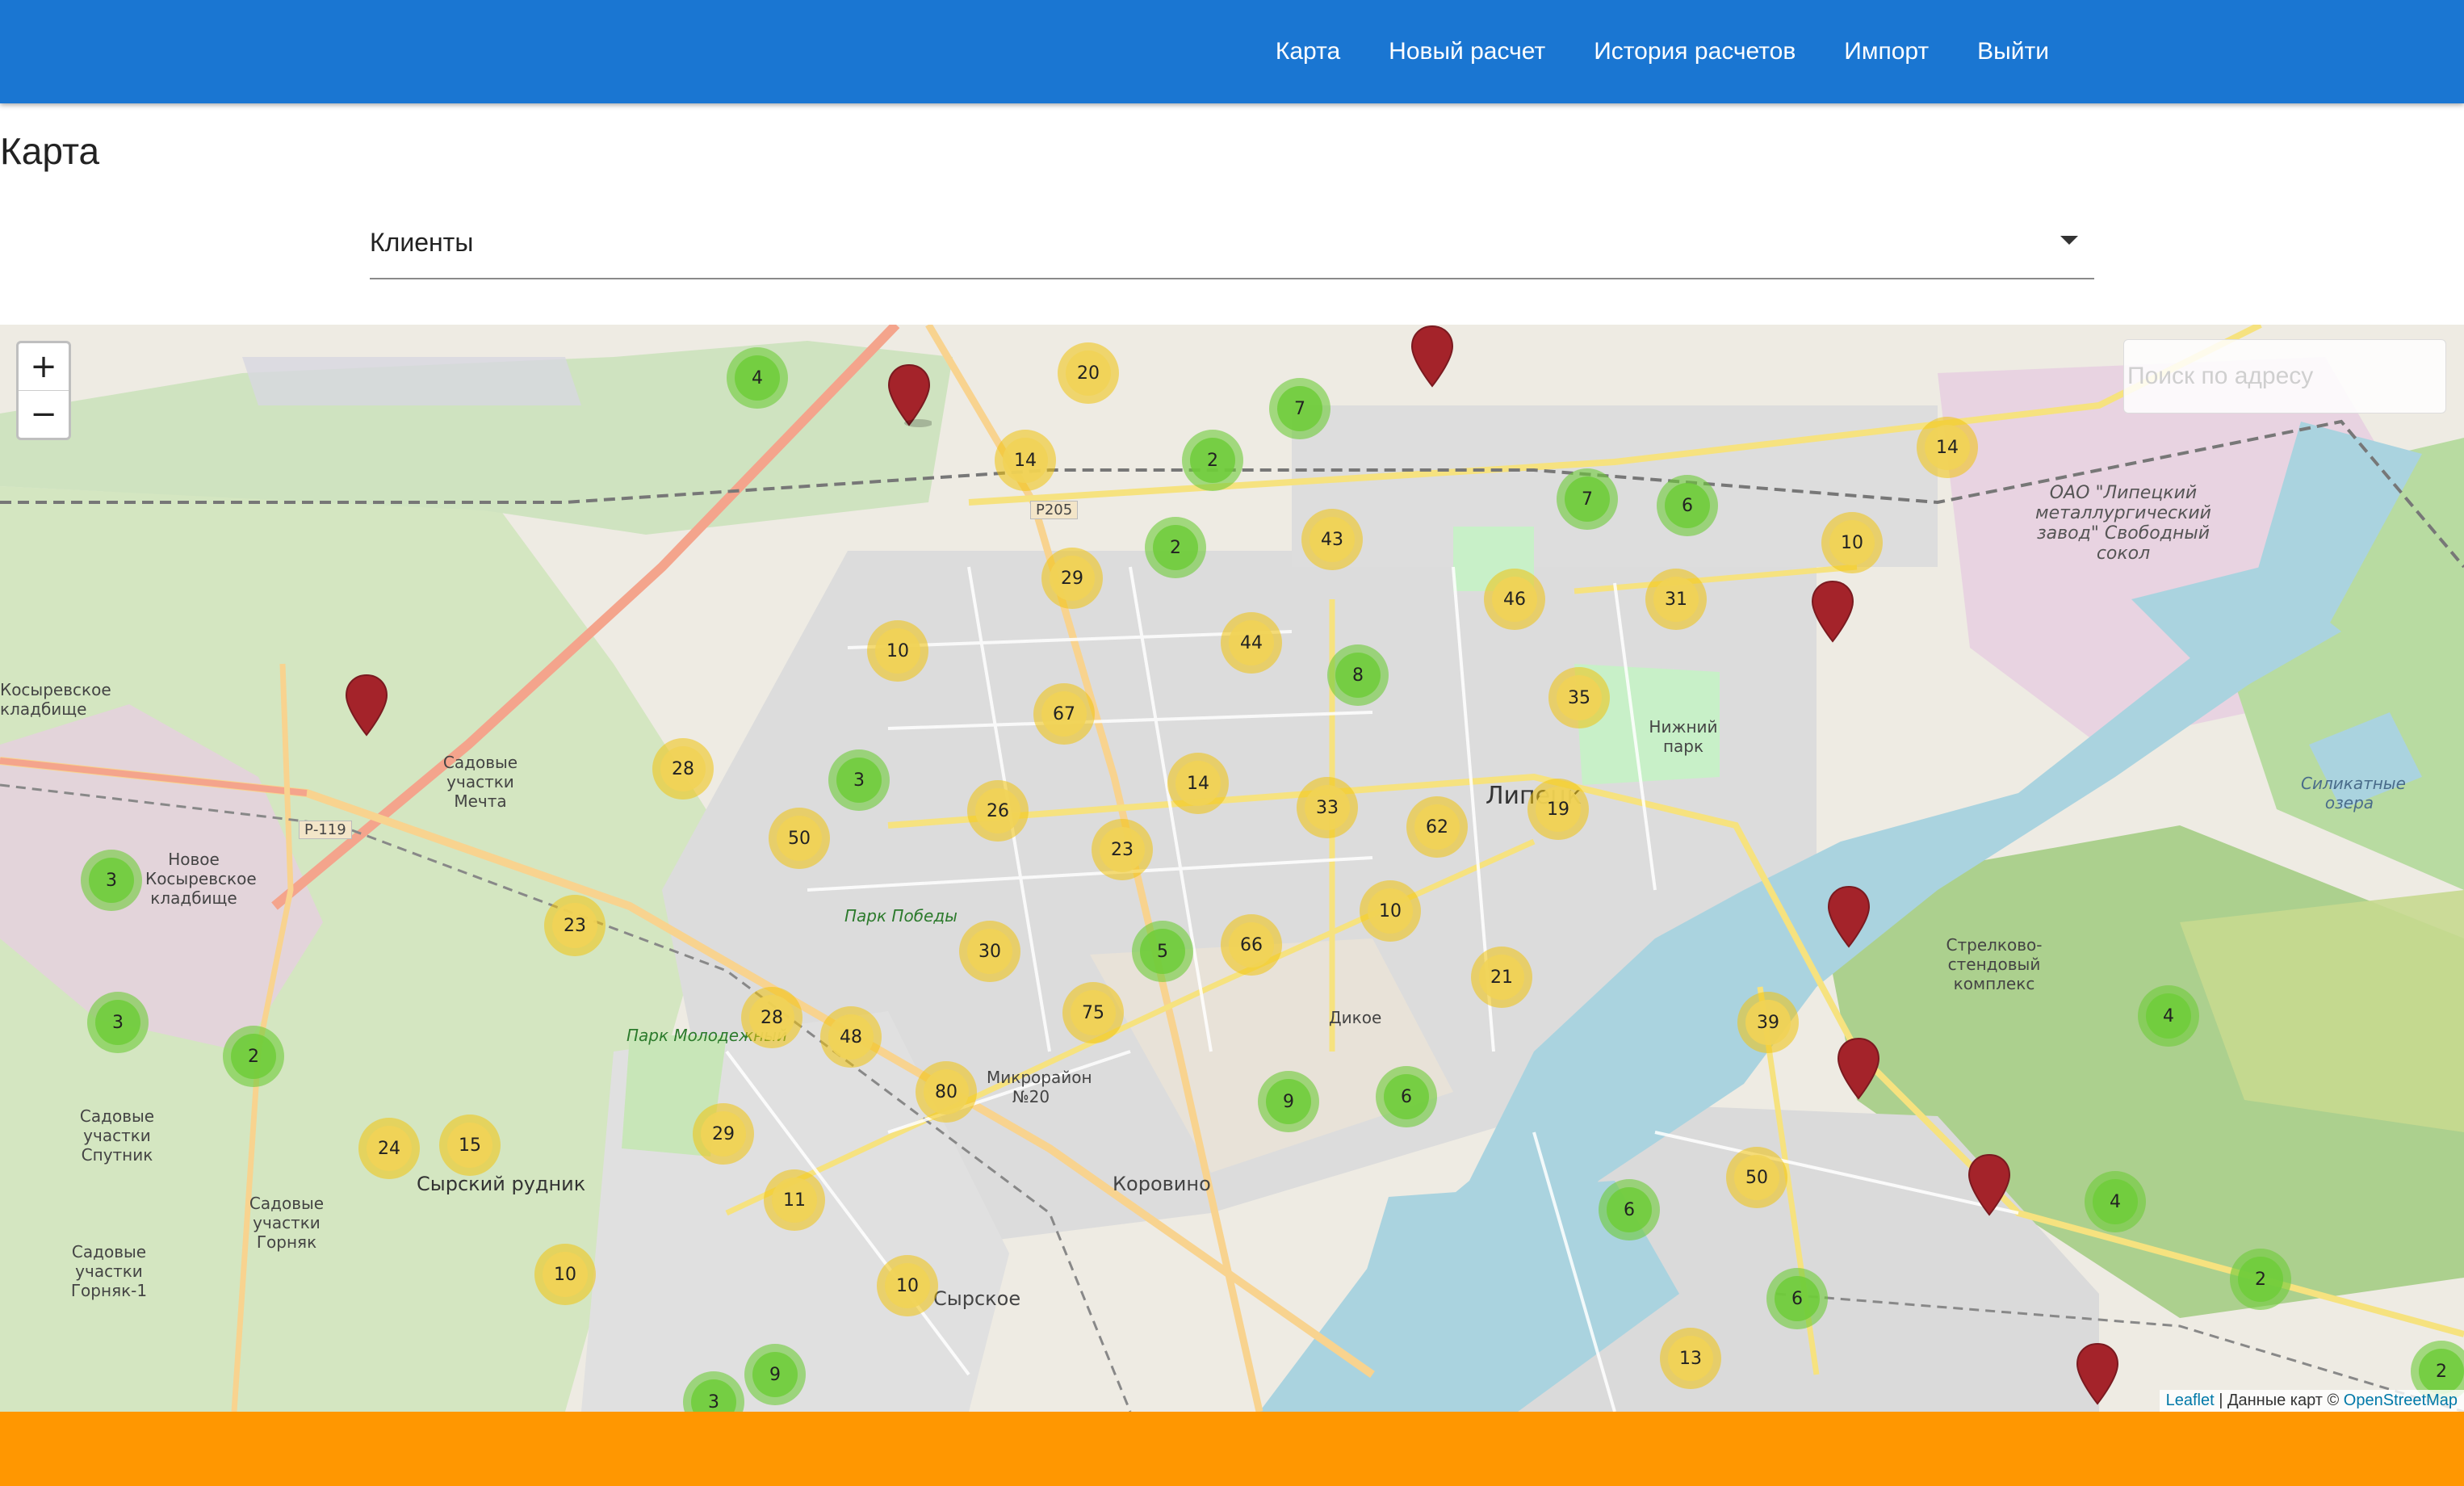  What do you see at coordinates (989, 951) in the screenshot?
I see `marker-cluster: 30` at bounding box center [989, 951].